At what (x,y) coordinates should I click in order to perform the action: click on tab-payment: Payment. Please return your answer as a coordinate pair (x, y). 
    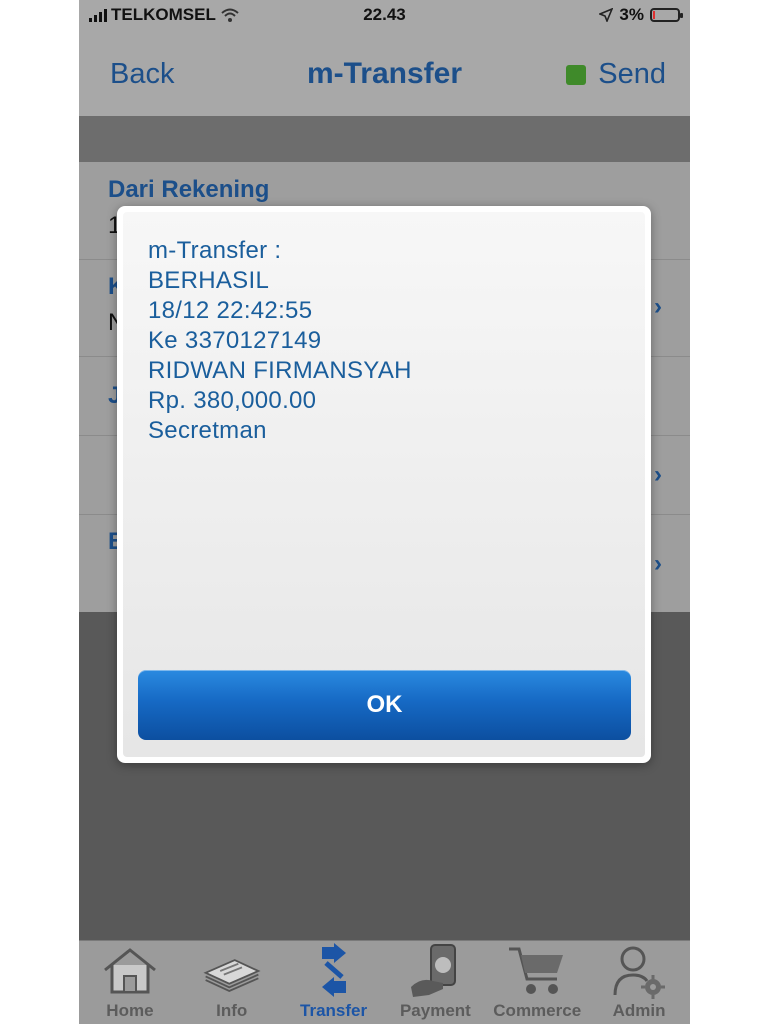
    Looking at the image, I should click on (435, 982).